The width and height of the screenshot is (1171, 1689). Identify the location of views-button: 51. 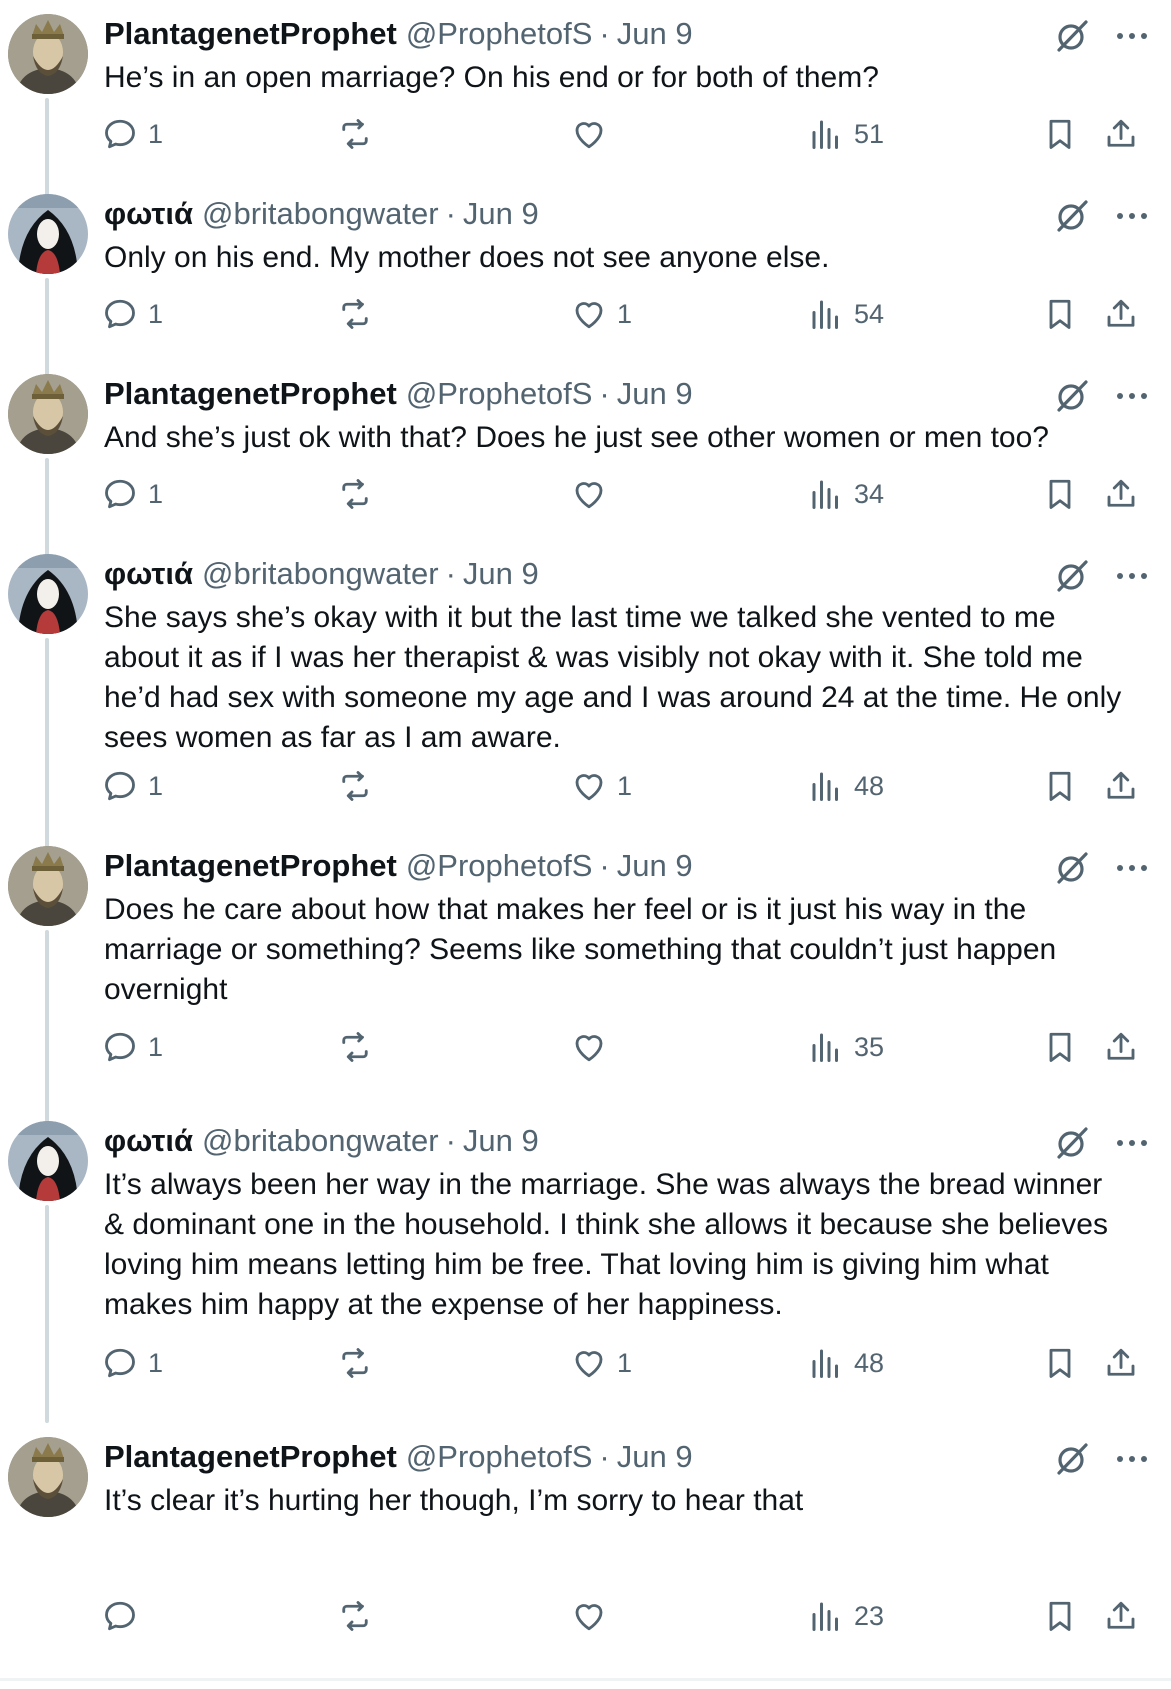
(846, 134).